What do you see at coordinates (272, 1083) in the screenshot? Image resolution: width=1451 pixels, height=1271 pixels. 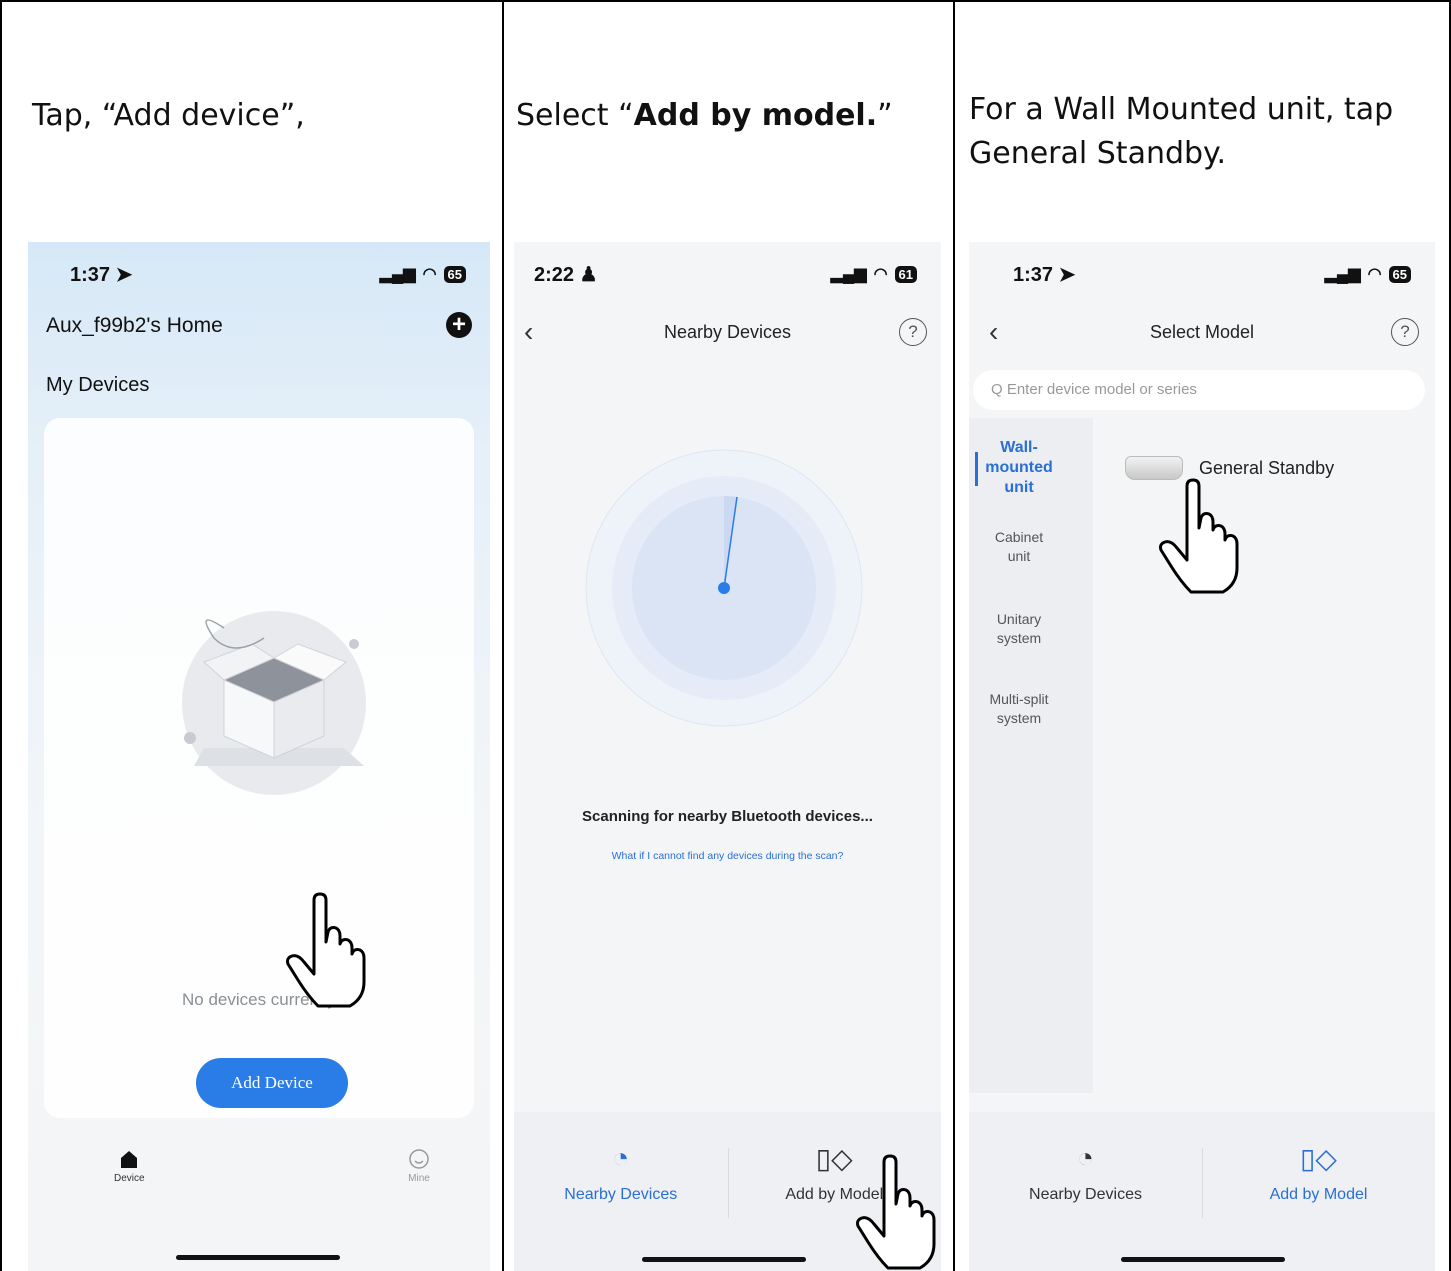 I see `add-device-button: Add Device` at bounding box center [272, 1083].